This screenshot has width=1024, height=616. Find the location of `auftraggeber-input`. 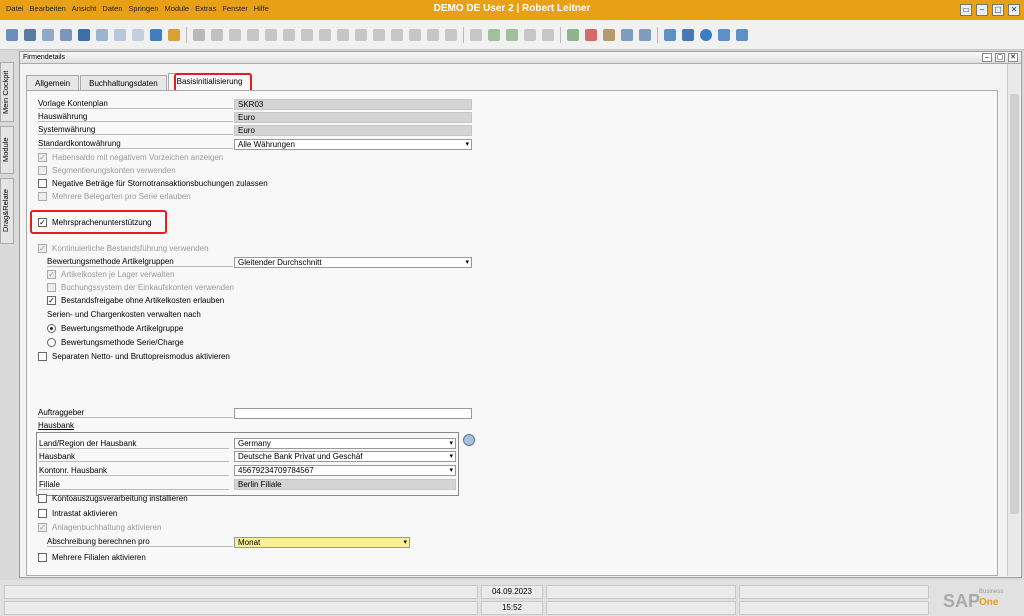

auftraggeber-input is located at coordinates (353, 413).